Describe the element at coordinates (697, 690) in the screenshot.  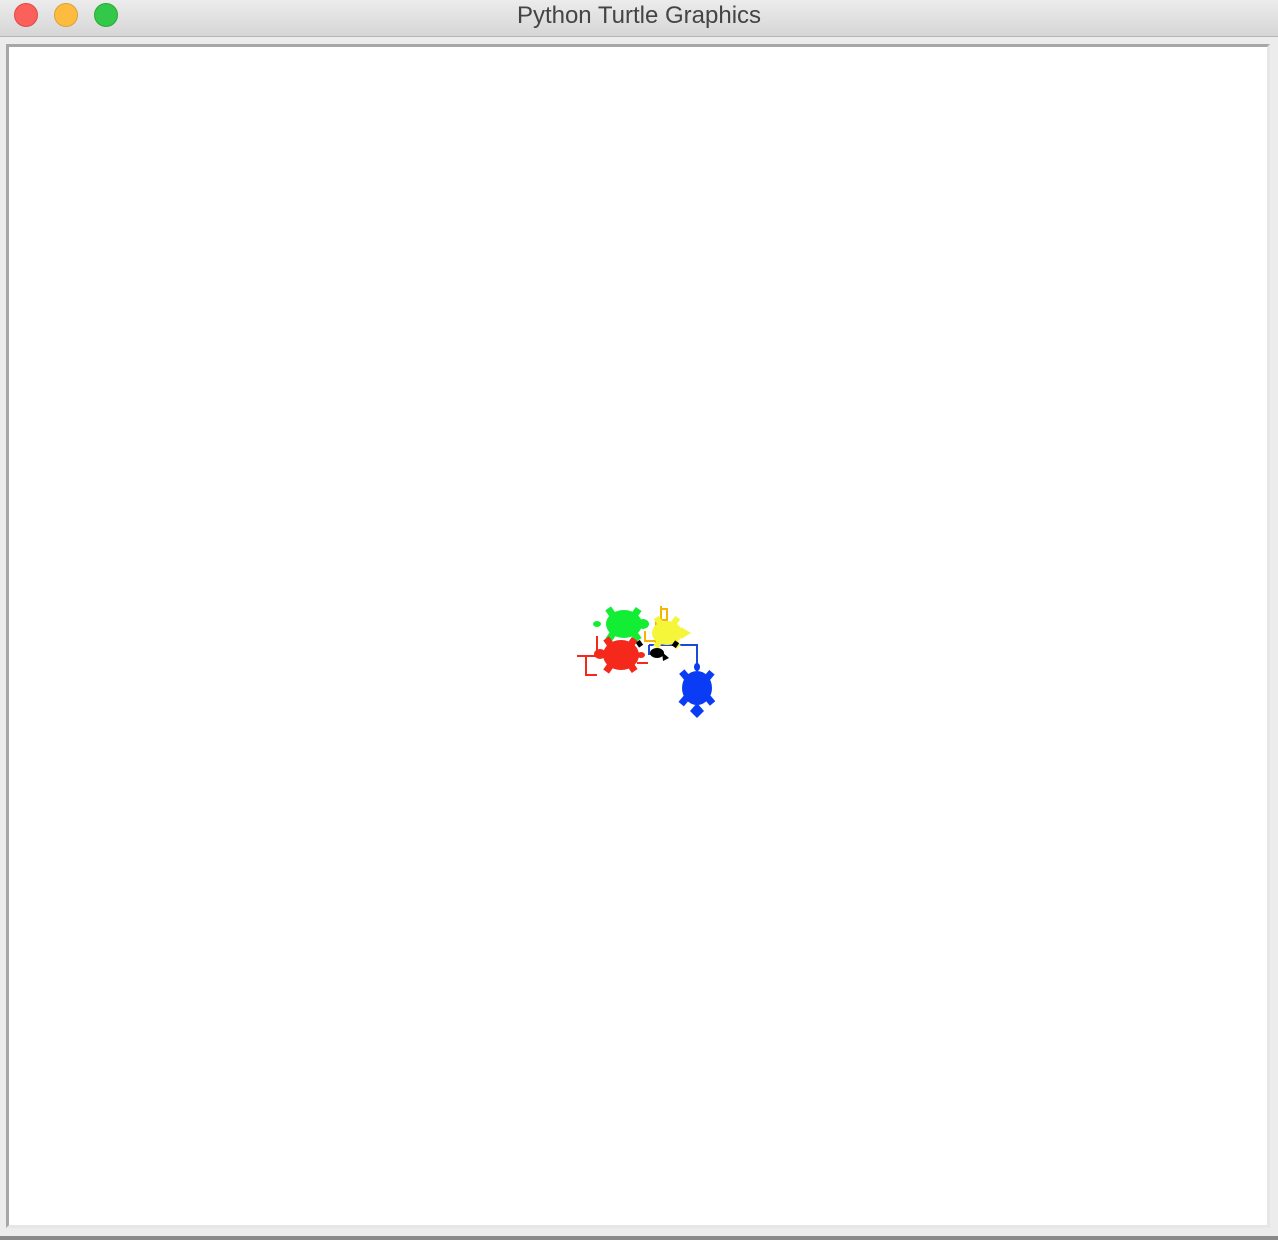
I see `blue-turtle` at that location.